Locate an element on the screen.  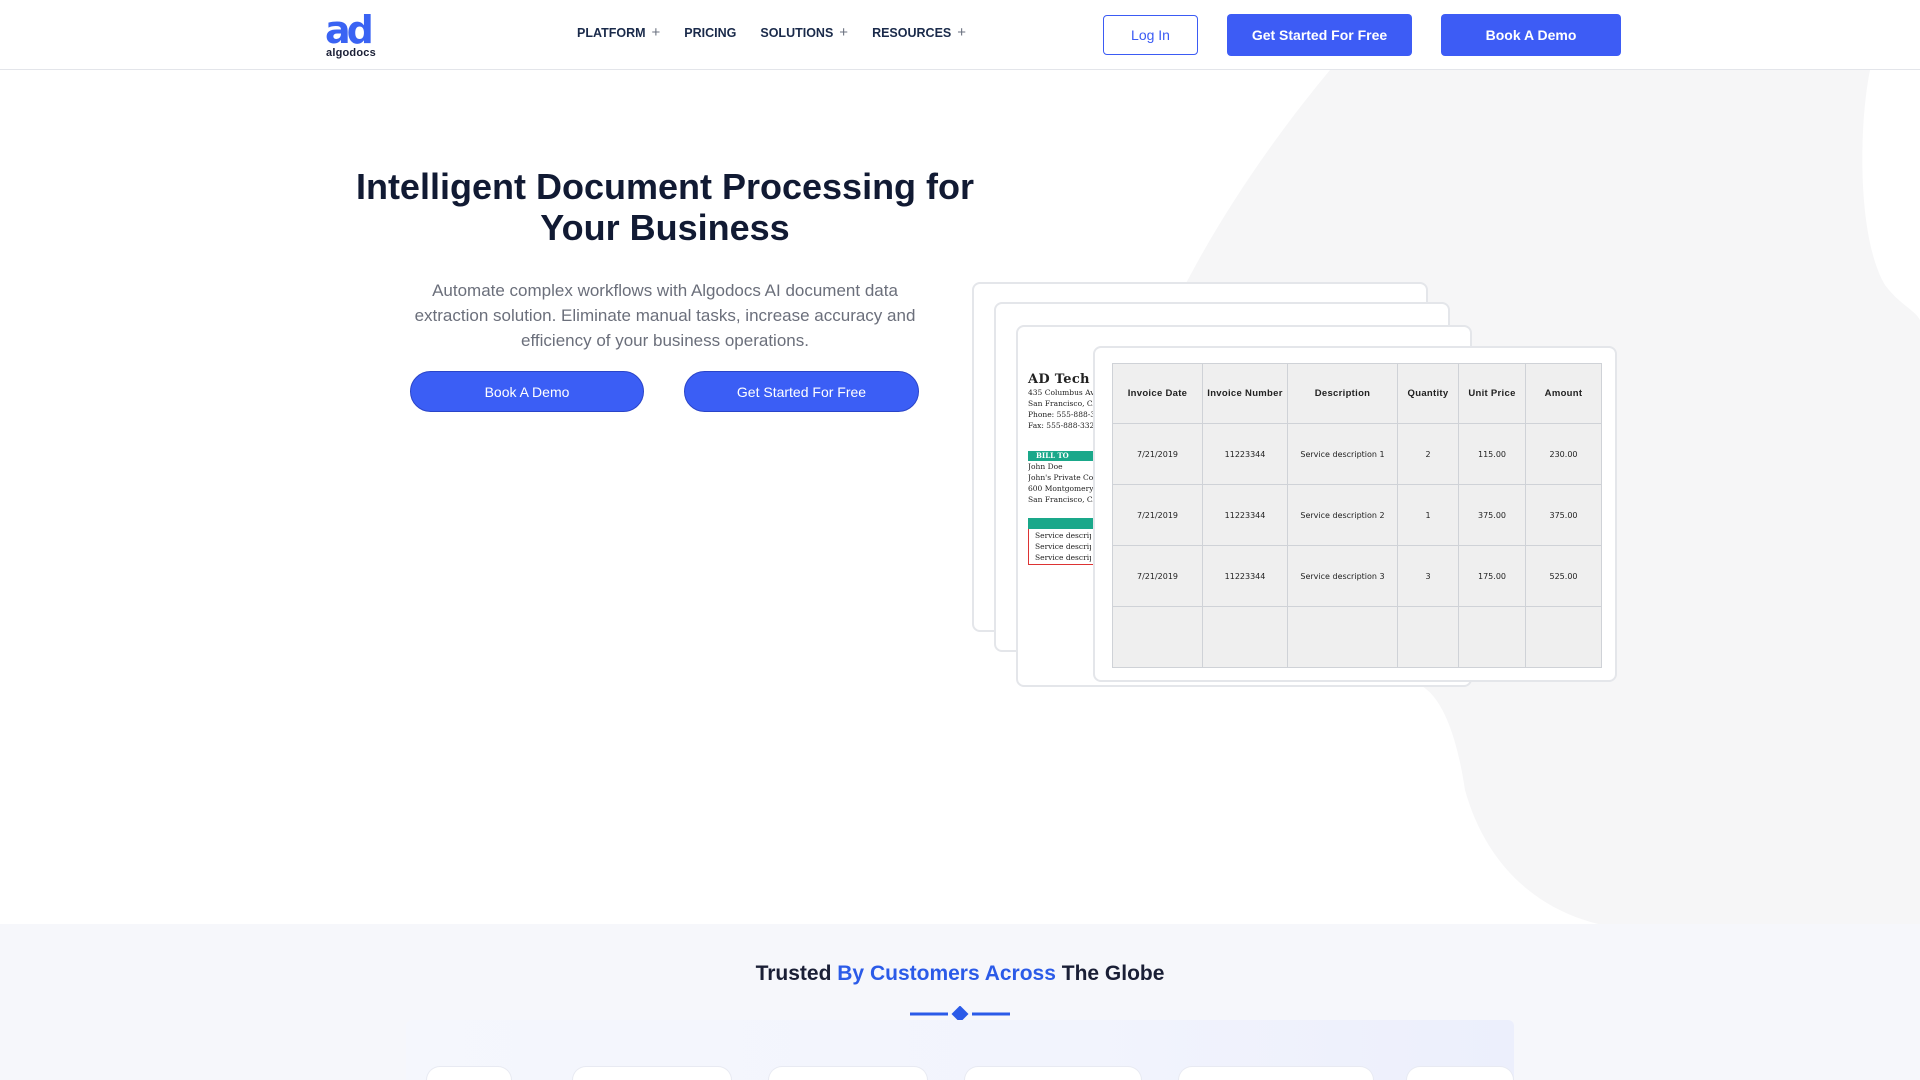
invoice-bill-to-label: BILL TO is located at coordinates (1063, 456).